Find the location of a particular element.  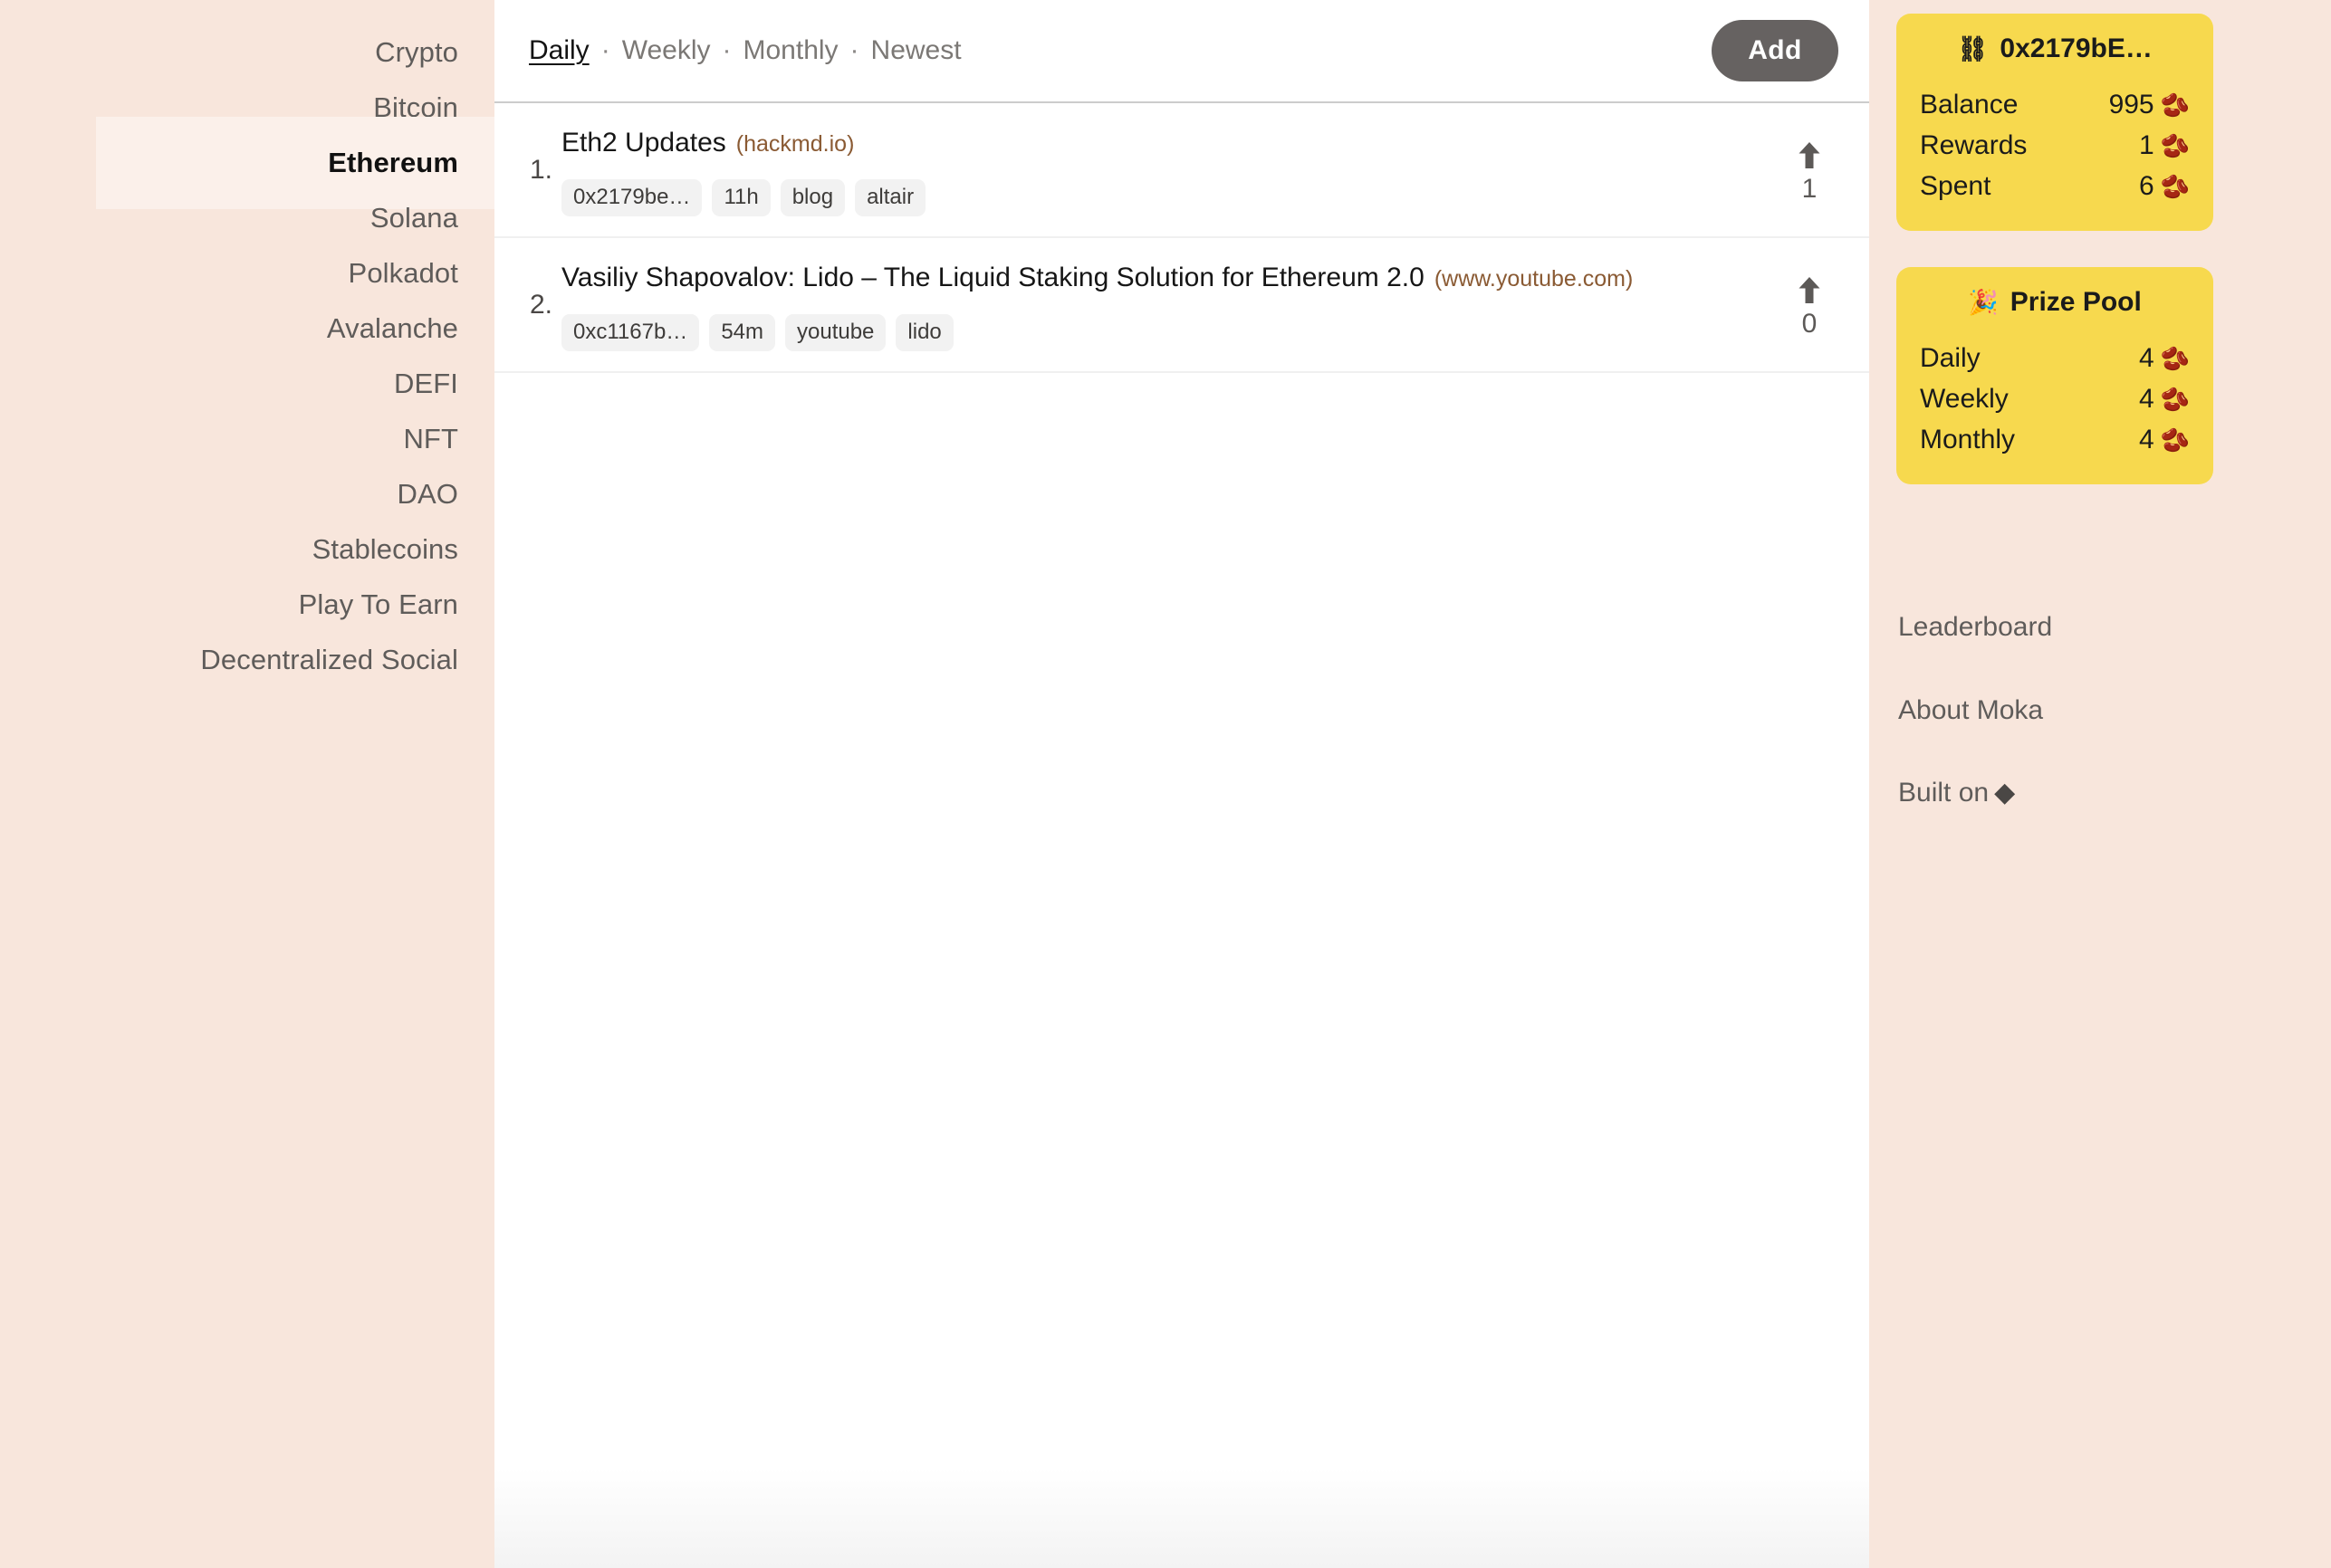

post-tags: 0x2179be… 11h blog altair is located at coordinates (1155, 197).